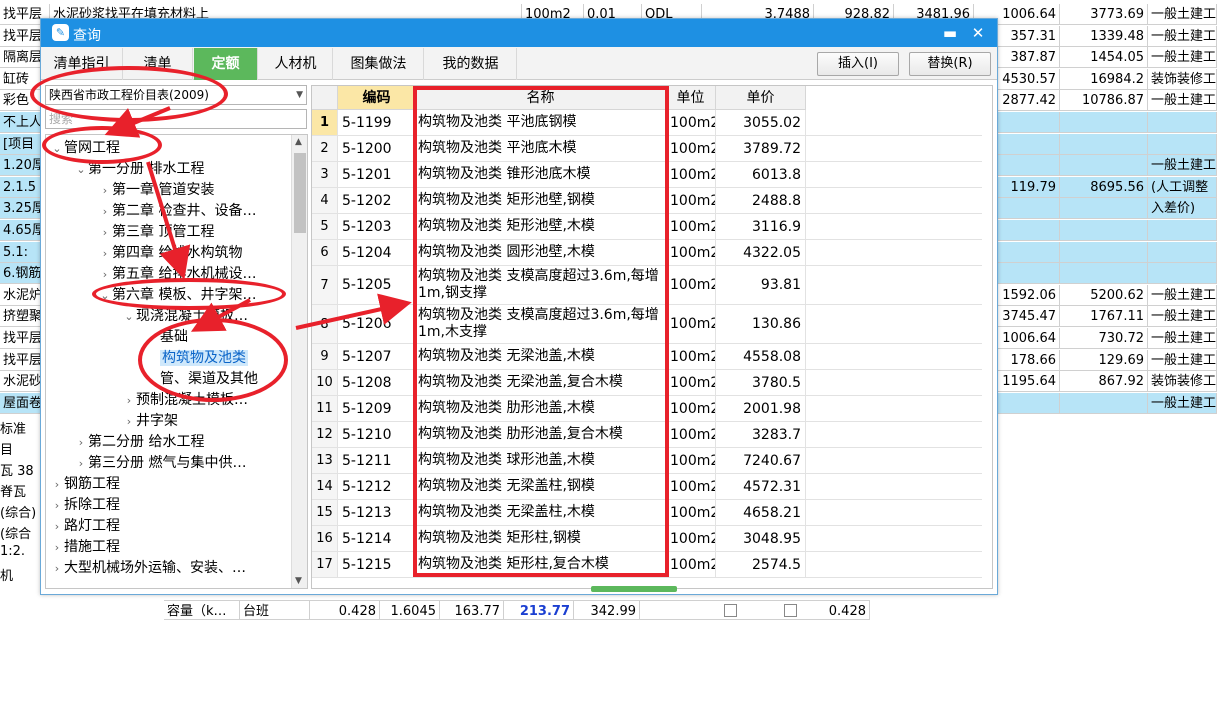  Describe the element at coordinates (258, 219) in the screenshot. I see `annotation-arrows` at that location.